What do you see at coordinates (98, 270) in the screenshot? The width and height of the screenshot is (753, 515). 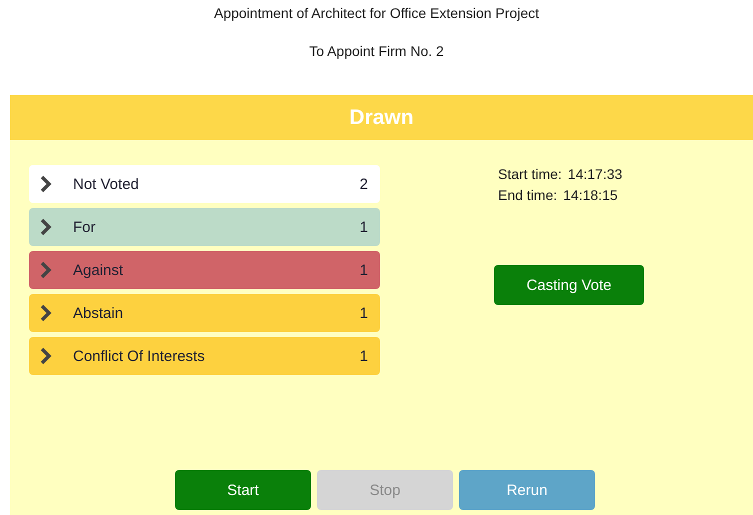 I see `tally-label: Against` at bounding box center [98, 270].